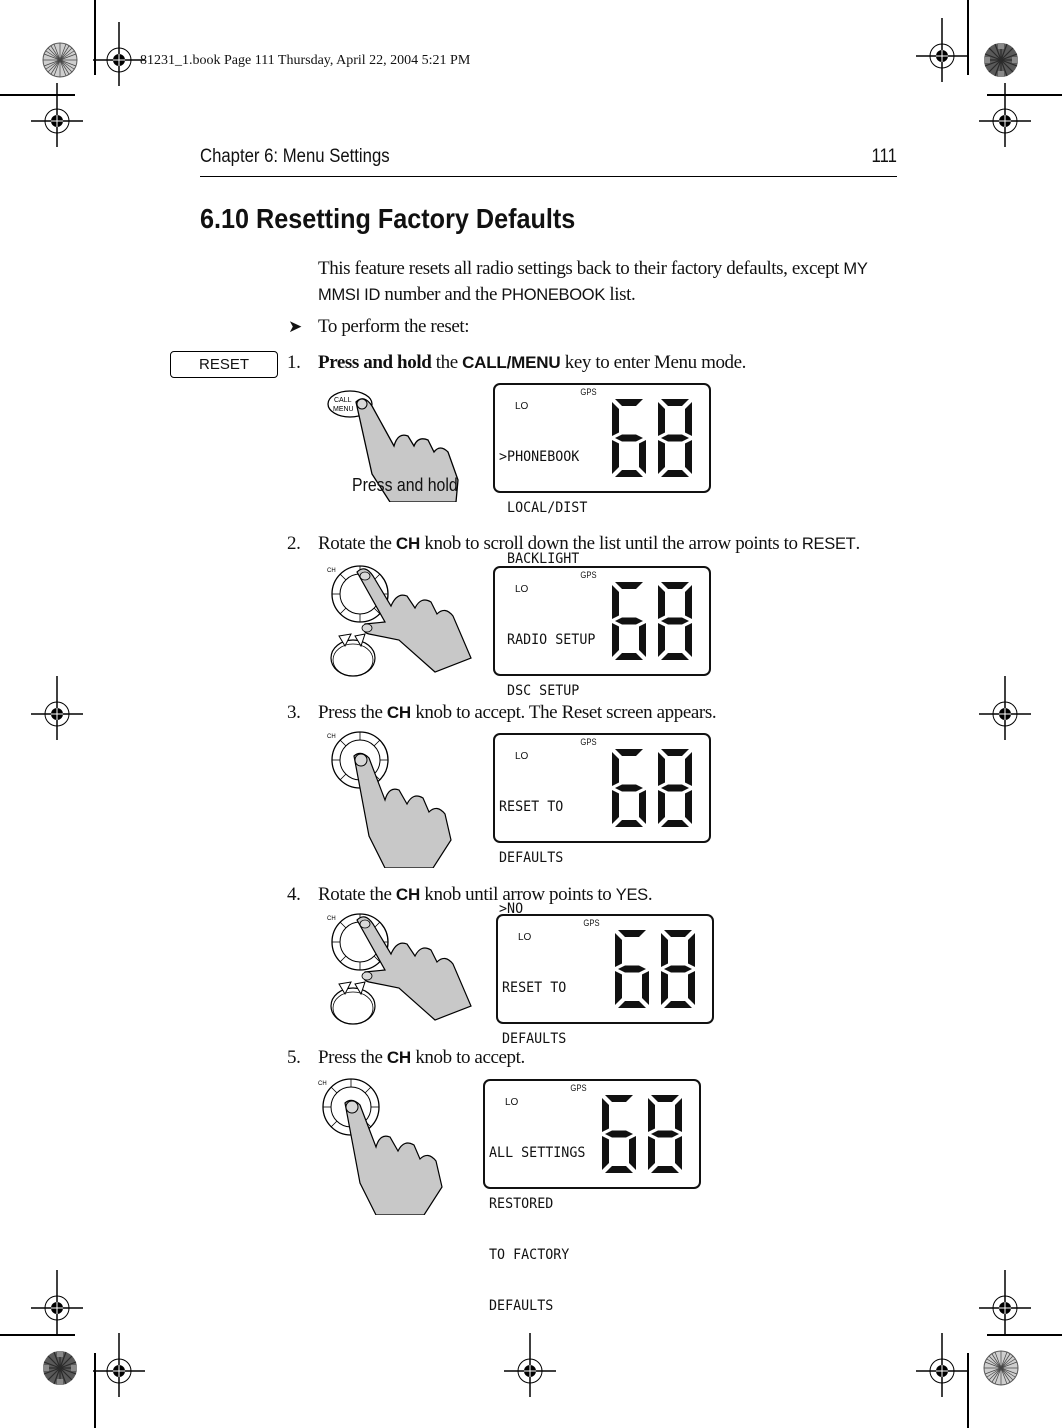 The height and width of the screenshot is (1428, 1062). Describe the element at coordinates (539, 691) in the screenshot. I see `lcd-line: DSC SETUP` at that location.